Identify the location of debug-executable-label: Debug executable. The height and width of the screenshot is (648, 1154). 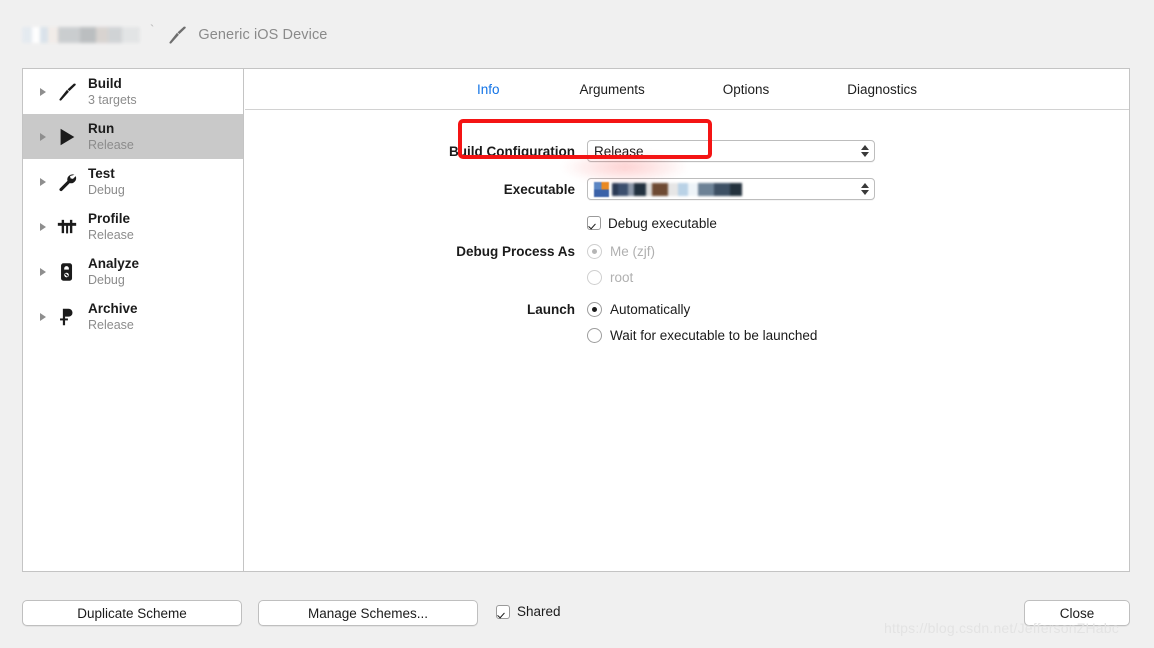
(662, 223).